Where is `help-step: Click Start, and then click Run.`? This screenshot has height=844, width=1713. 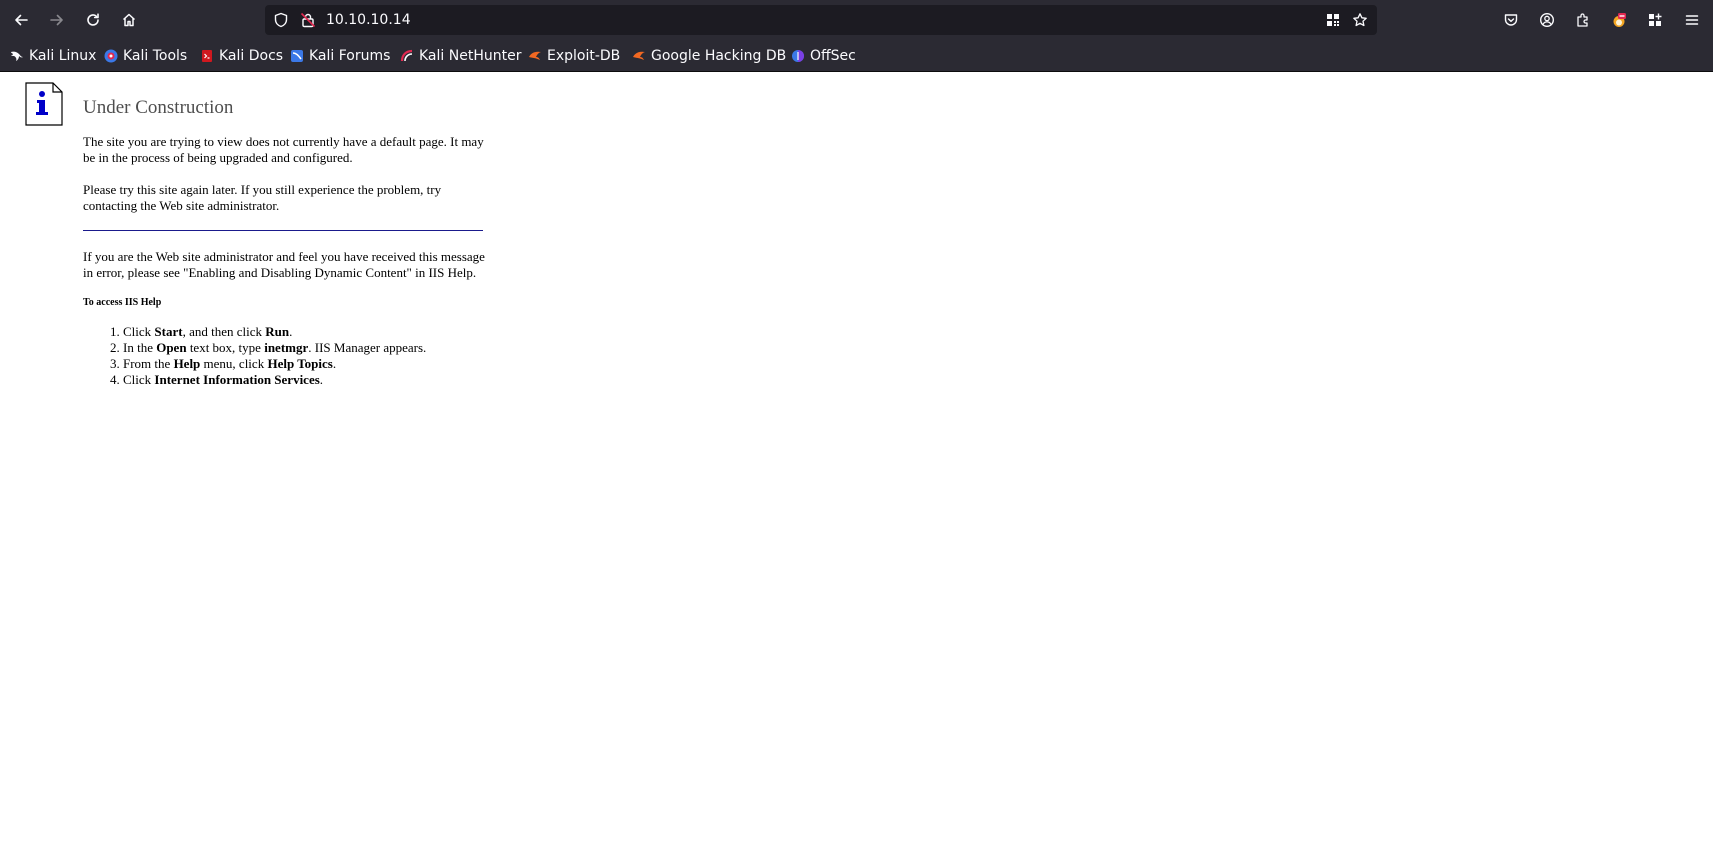
help-step: Click Start, and then click Run. is located at coordinates (308, 332).